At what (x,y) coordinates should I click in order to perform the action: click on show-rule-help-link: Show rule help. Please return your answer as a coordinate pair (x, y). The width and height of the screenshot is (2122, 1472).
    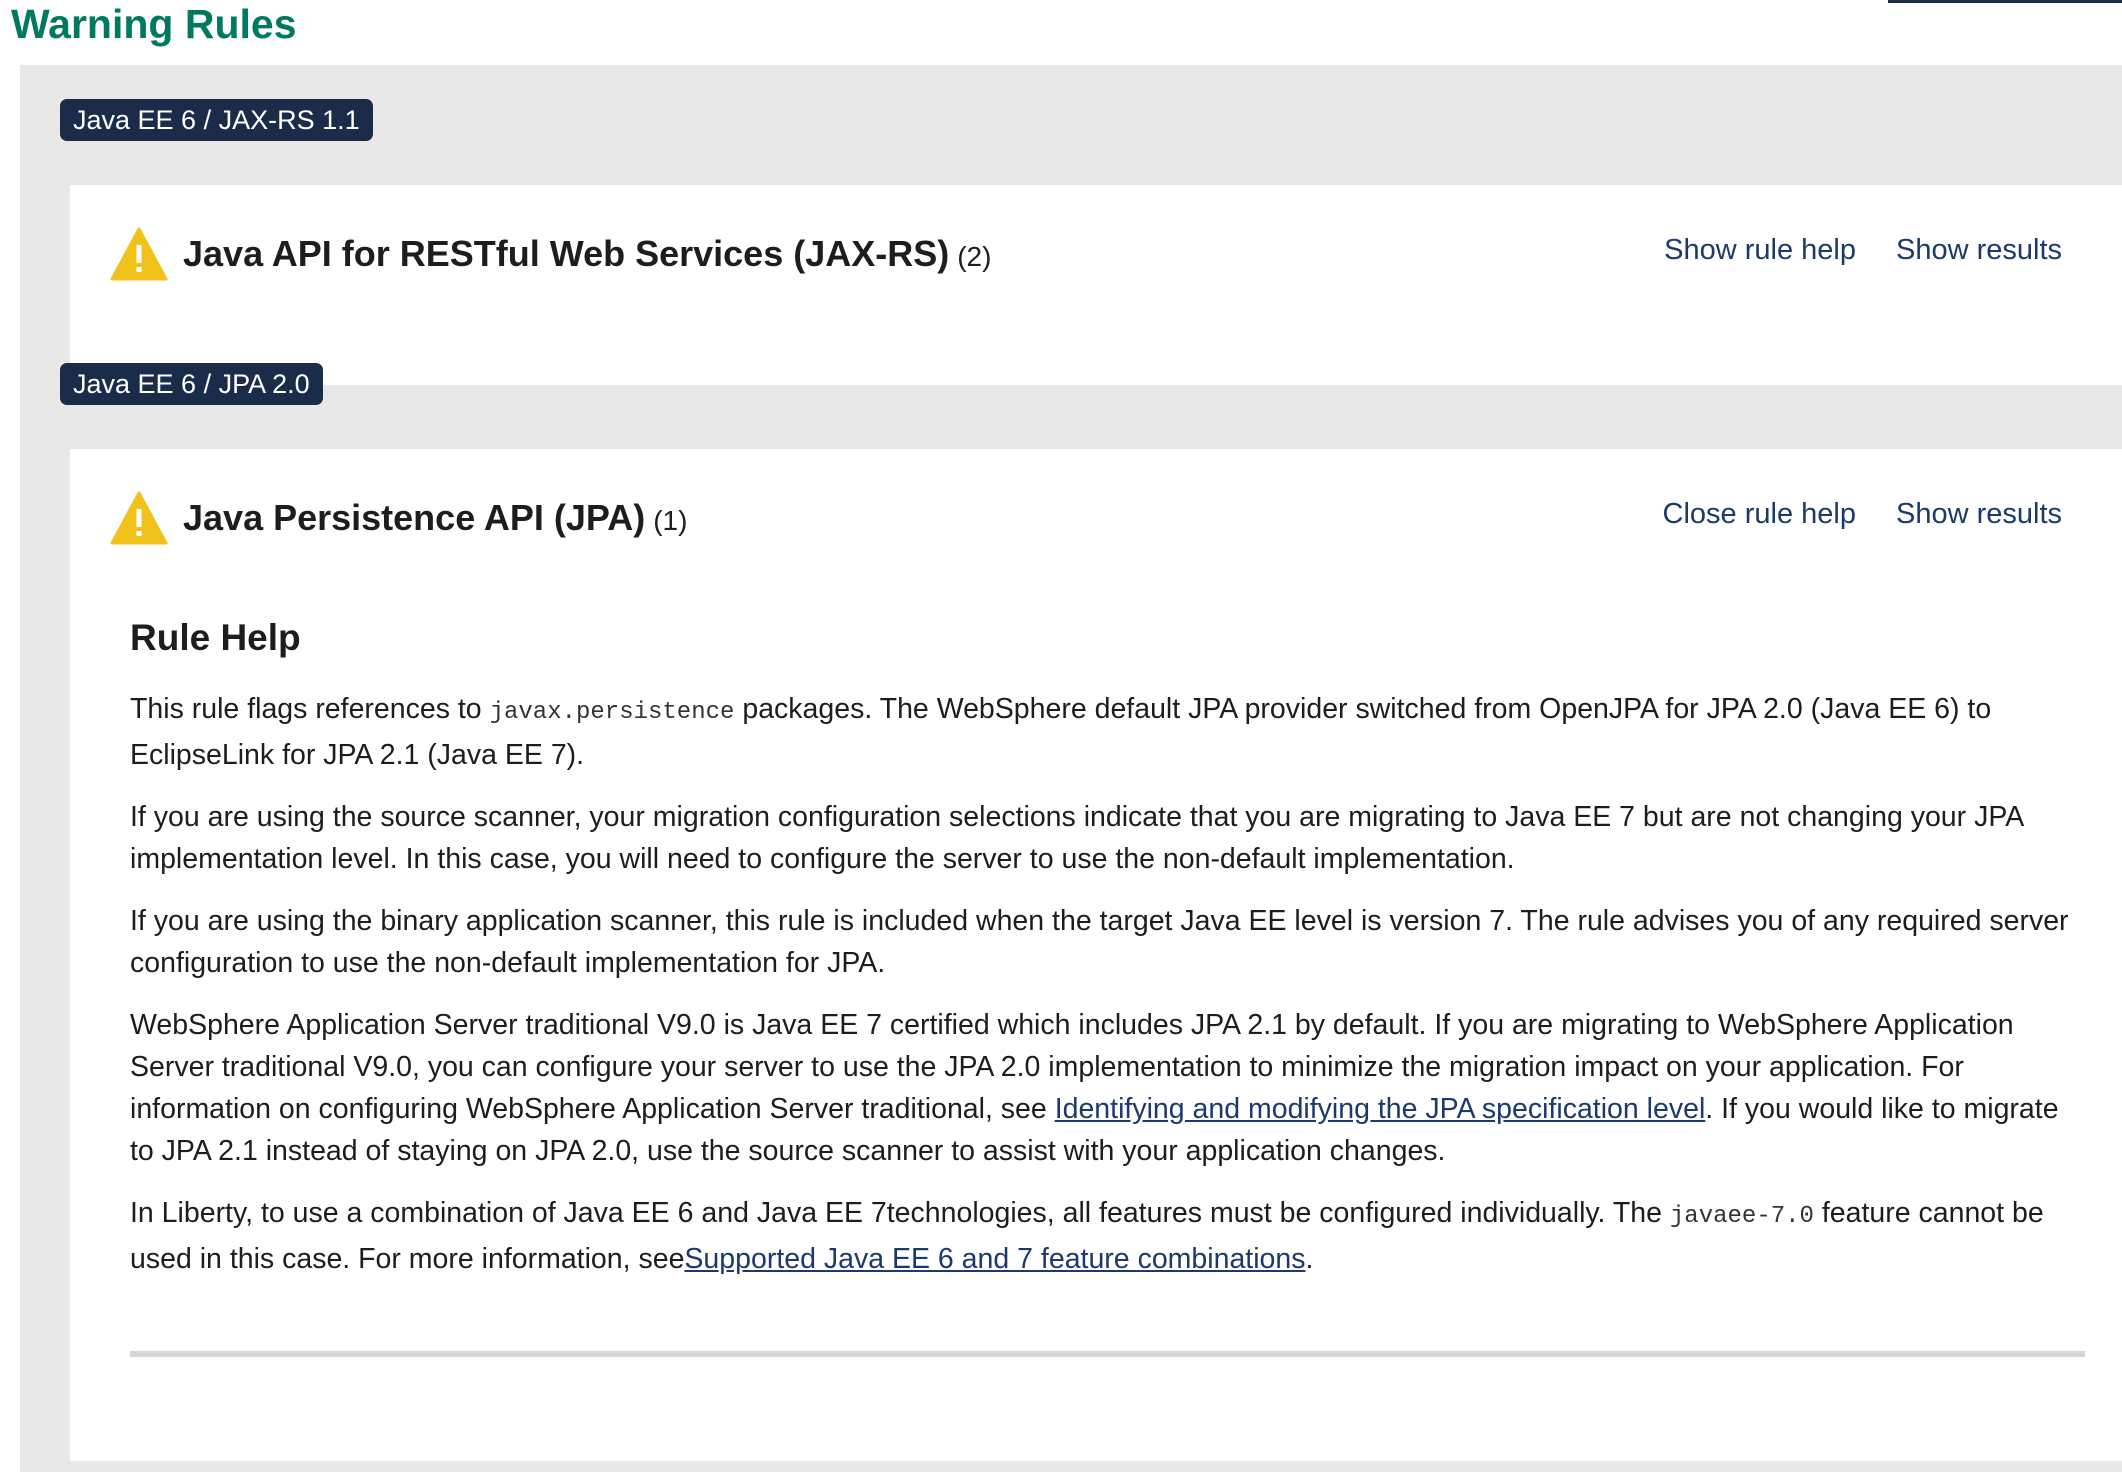
    Looking at the image, I should click on (1760, 250).